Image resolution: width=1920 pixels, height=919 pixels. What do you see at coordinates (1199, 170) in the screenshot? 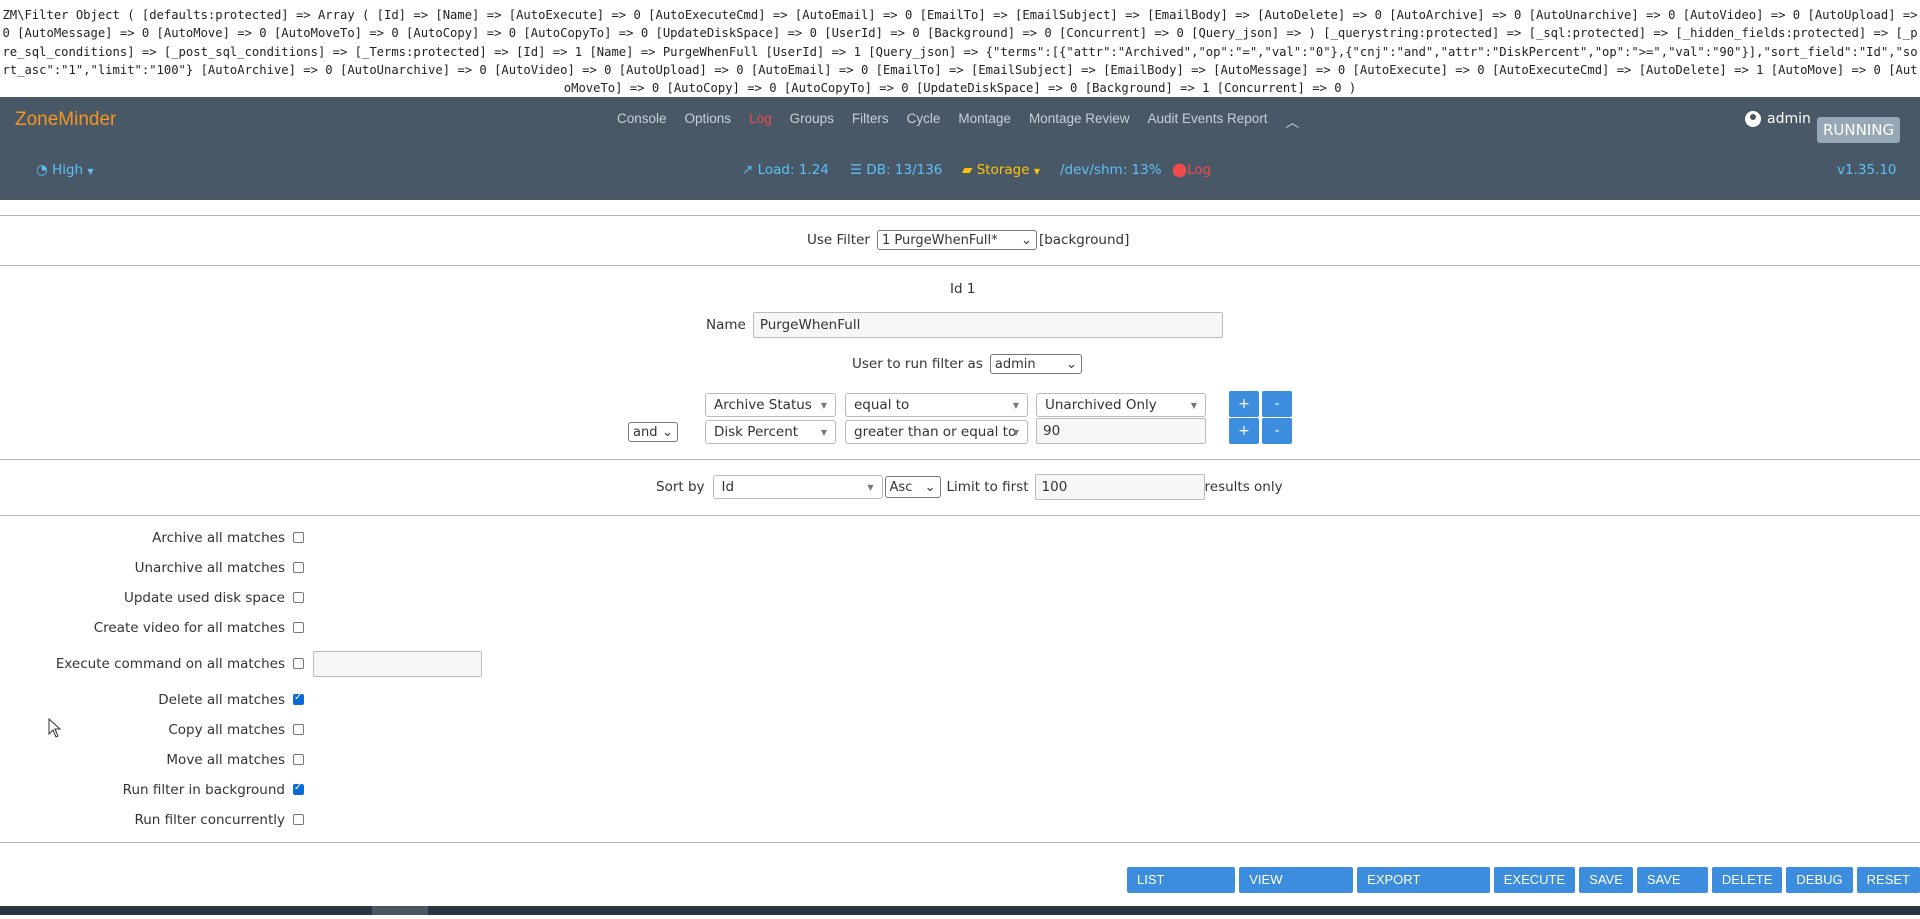
I see `log-label: Log` at bounding box center [1199, 170].